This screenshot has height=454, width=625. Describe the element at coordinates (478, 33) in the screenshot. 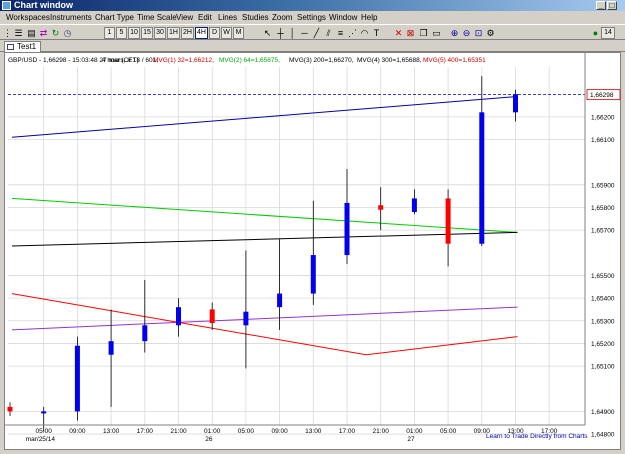

I see `zoom-fit-icon: ⊡` at that location.